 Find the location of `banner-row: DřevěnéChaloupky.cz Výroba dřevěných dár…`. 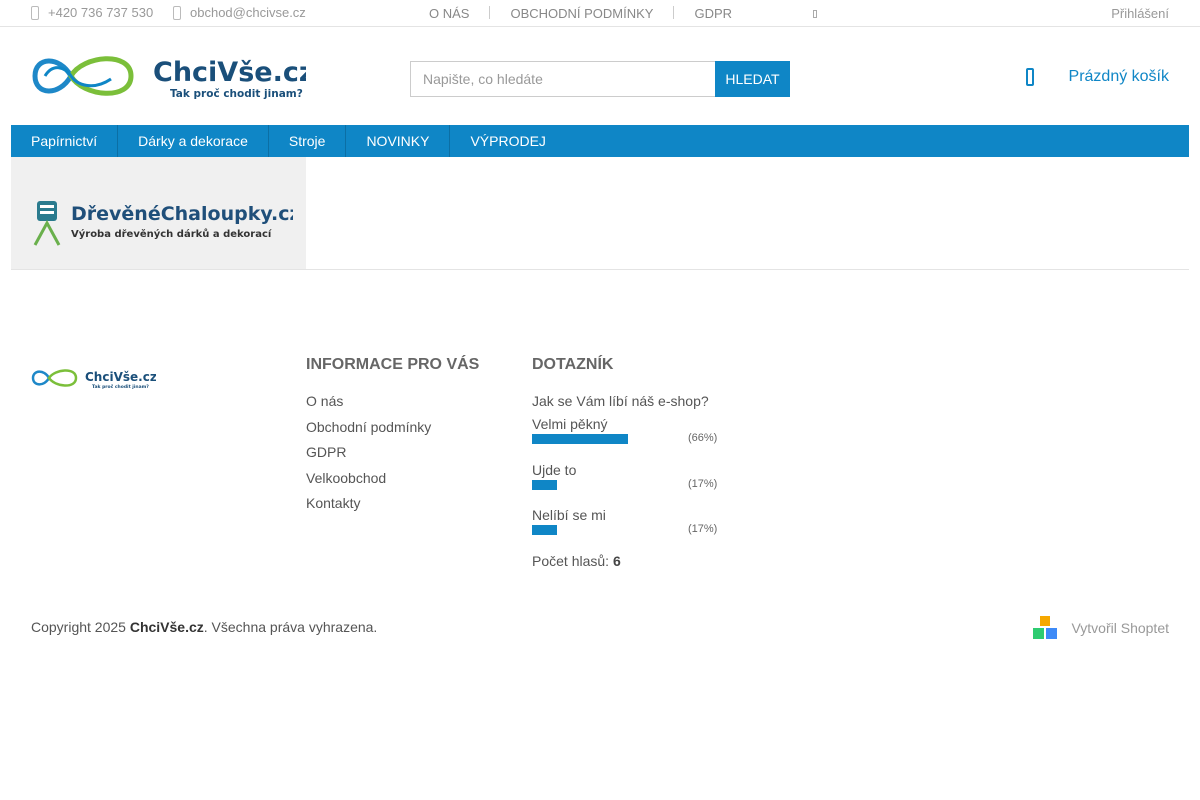

banner-row: DřevěnéChaloupky.cz Výroba dřevěných dár… is located at coordinates (600, 213).